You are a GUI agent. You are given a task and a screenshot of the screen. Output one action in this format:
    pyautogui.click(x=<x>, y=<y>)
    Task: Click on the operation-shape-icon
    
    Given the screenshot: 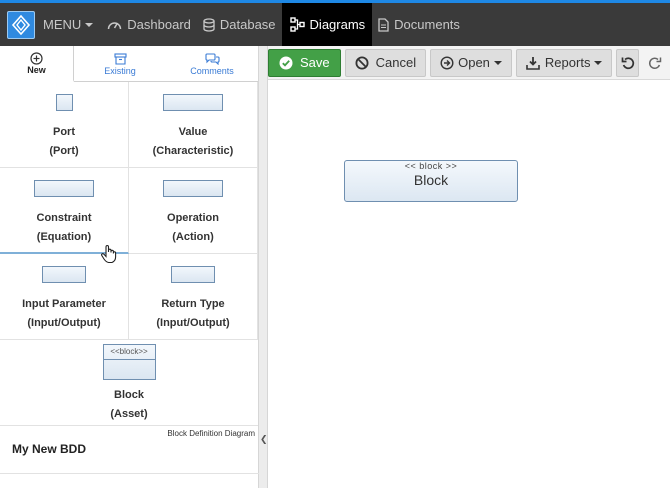 What is the action you would take?
    pyautogui.click(x=193, y=188)
    